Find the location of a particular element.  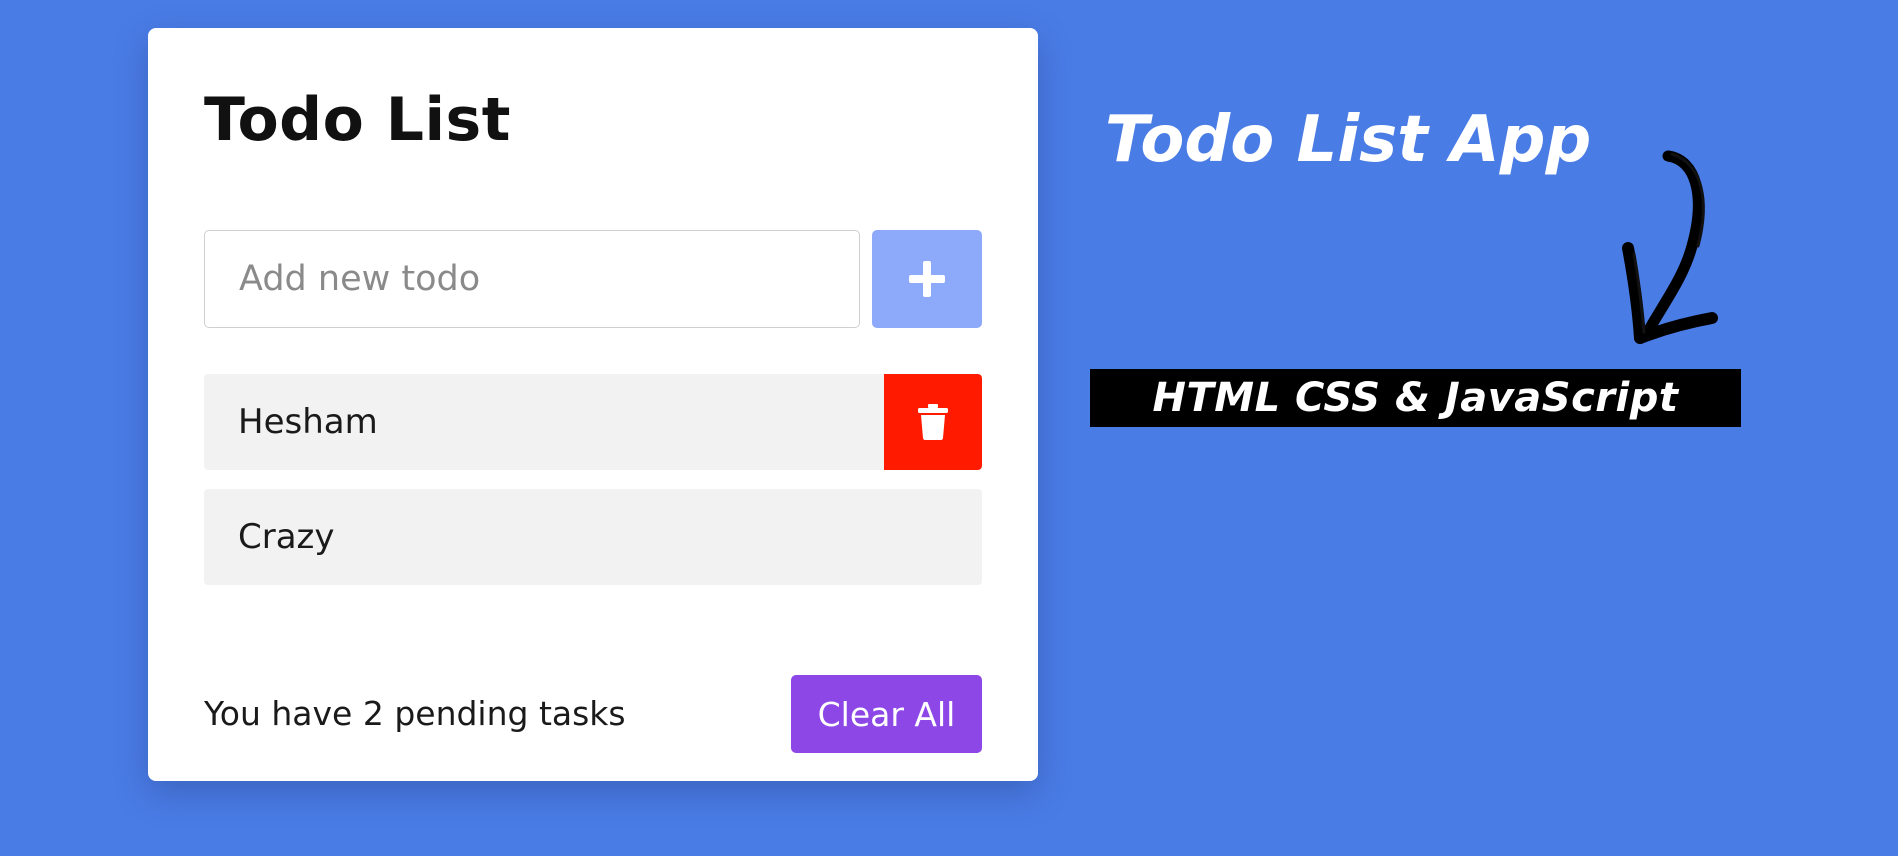

todo-title: Todo List is located at coordinates (357, 120).